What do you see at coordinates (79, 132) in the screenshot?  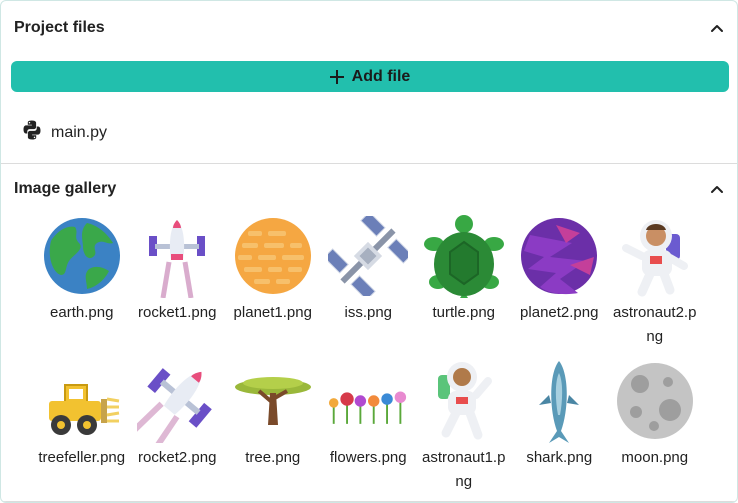 I see `file-name: main.py` at bounding box center [79, 132].